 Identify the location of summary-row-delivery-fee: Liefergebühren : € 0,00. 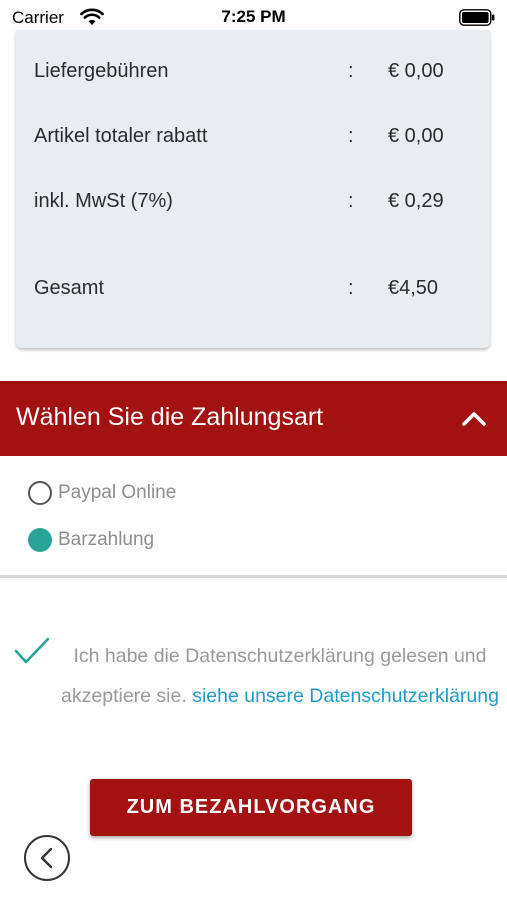
(253, 75).